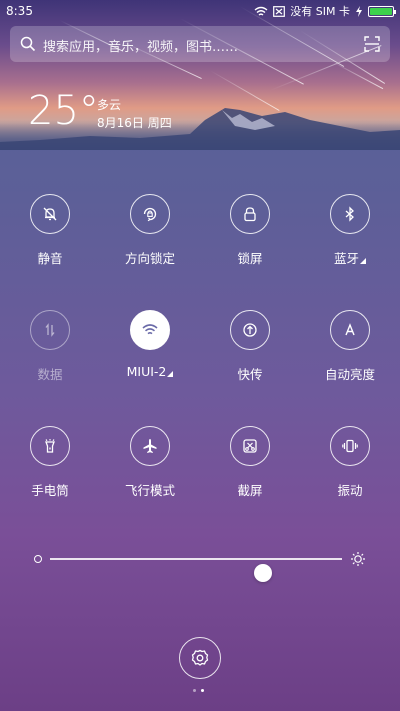 Image resolution: width=400 pixels, height=711 pixels. I want to click on wifi-icon, so click(150, 329).